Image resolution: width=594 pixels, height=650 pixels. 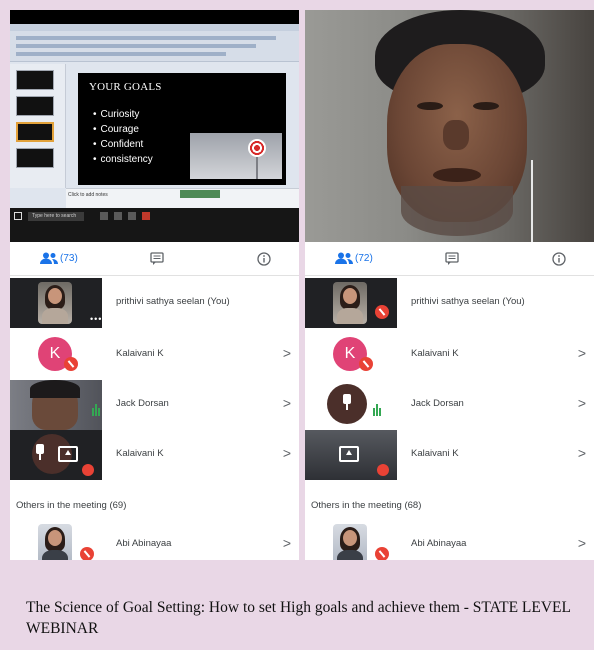 What do you see at coordinates (200, 194) in the screenshot?
I see `share-banner` at bounding box center [200, 194].